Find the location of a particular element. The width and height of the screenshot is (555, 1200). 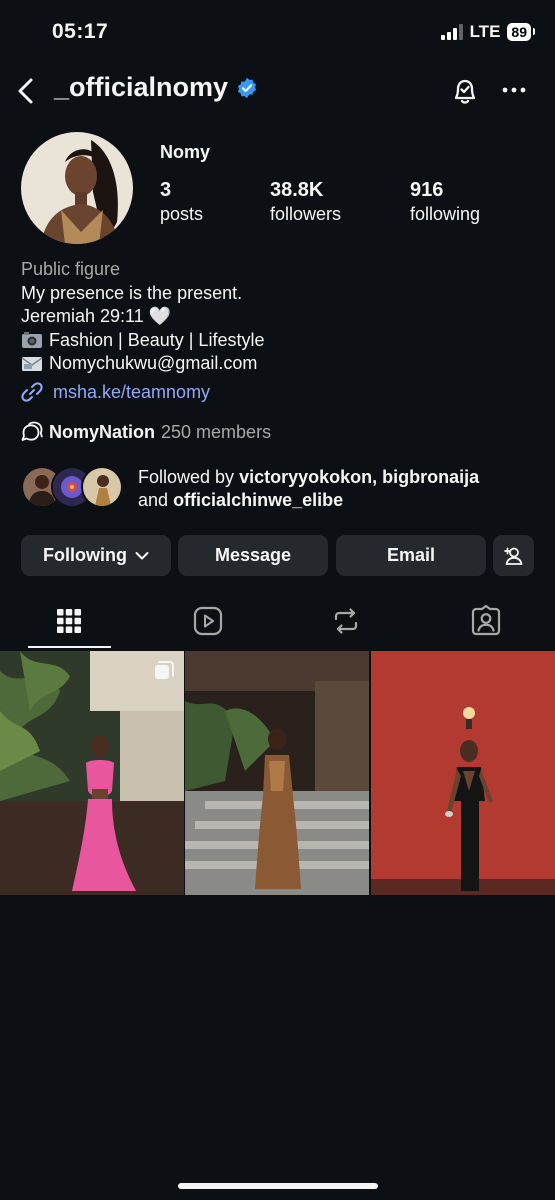

more-options-icon is located at coordinates (514, 90).